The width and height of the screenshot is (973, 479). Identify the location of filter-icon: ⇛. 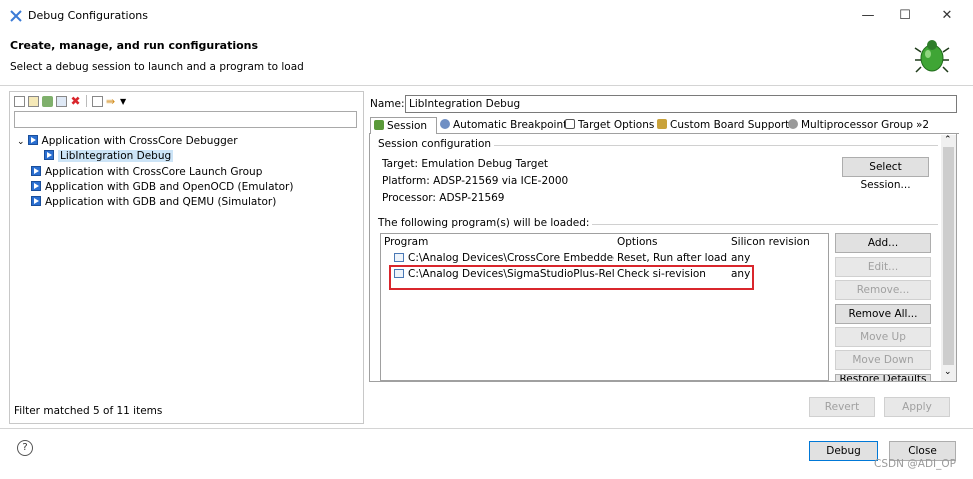
(111, 101).